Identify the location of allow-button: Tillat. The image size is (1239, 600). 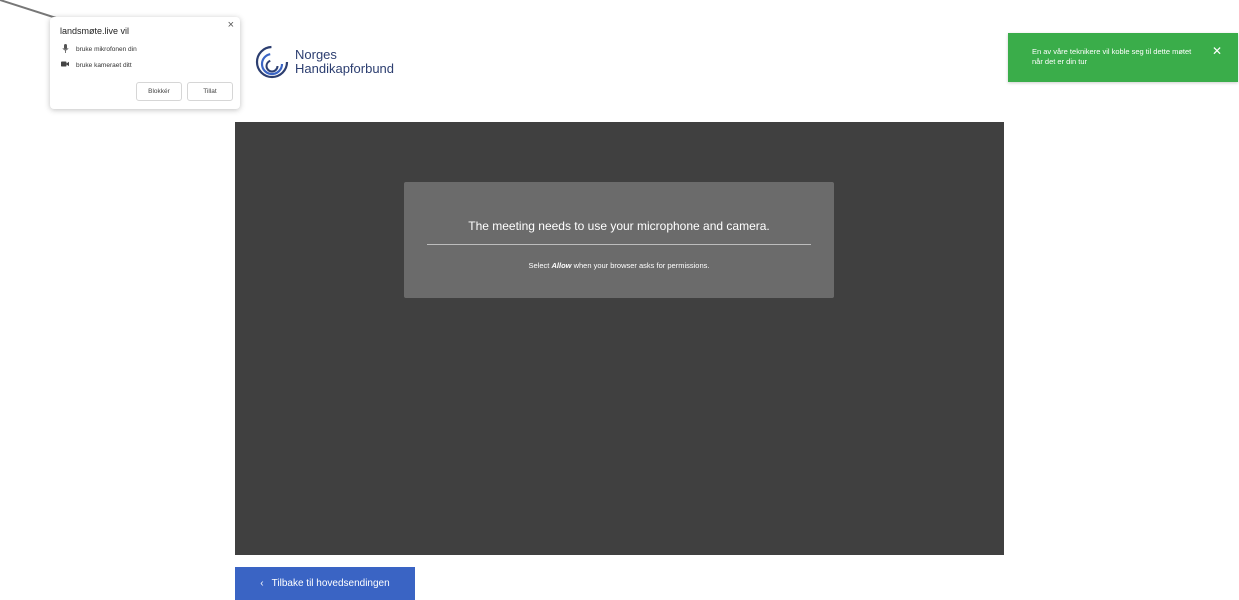
(210, 91).